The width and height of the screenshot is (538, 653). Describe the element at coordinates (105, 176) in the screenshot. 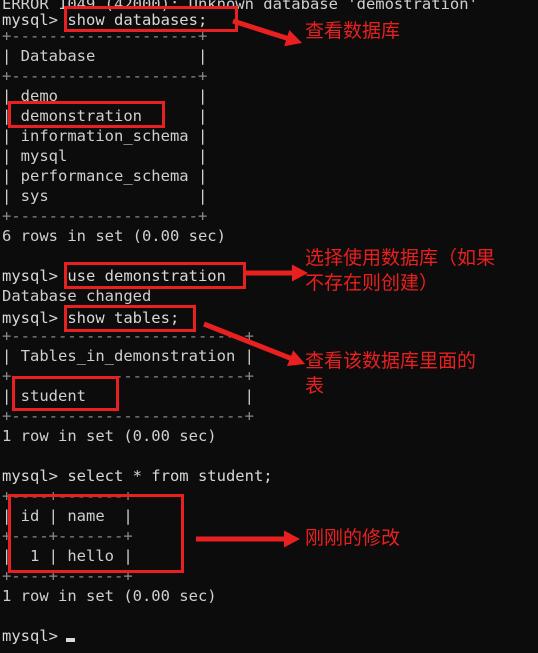

I see `terminal-line: | performance_schema |` at that location.